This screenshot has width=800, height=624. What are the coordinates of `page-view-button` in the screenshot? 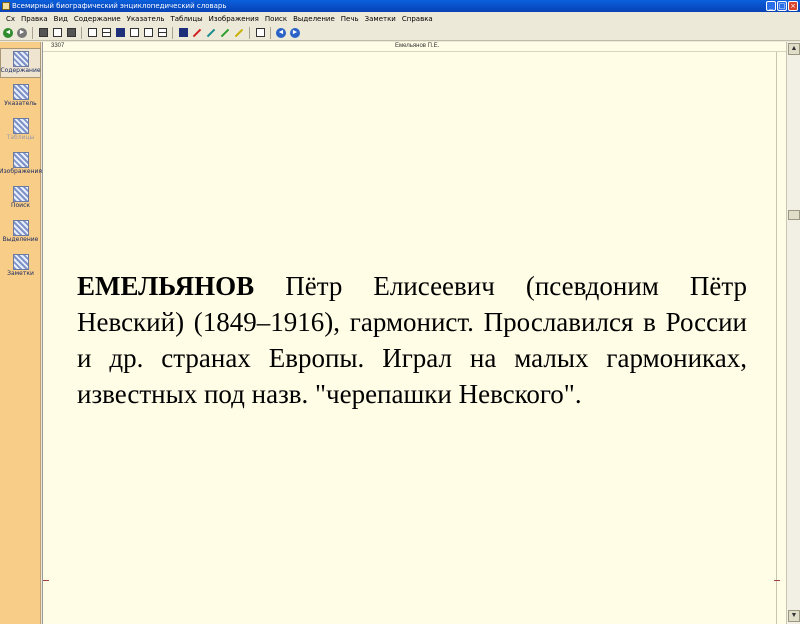 It's located at (92, 33).